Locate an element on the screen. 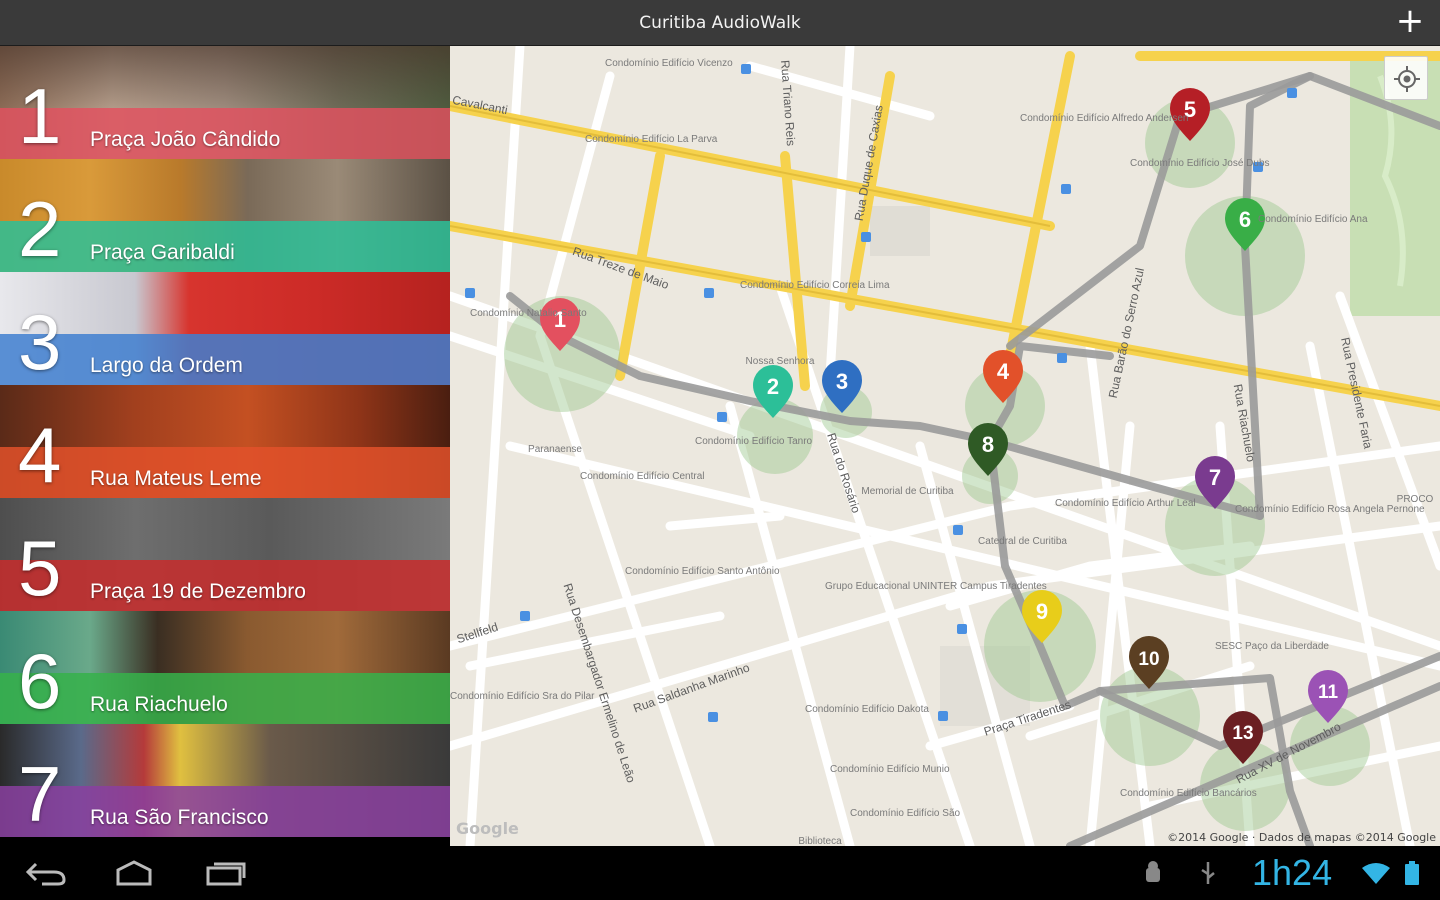  stop-item-6: 6 Rua Riachuelo is located at coordinates (225, 667).